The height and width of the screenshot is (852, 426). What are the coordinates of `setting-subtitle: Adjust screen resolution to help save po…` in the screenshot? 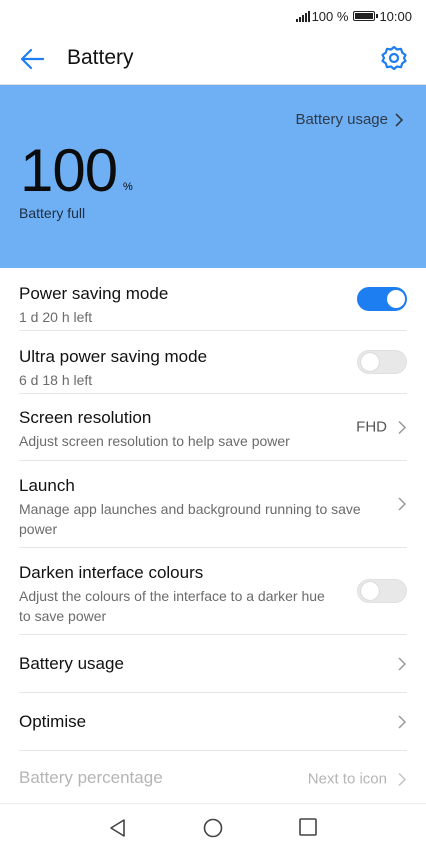 It's located at (154, 441).